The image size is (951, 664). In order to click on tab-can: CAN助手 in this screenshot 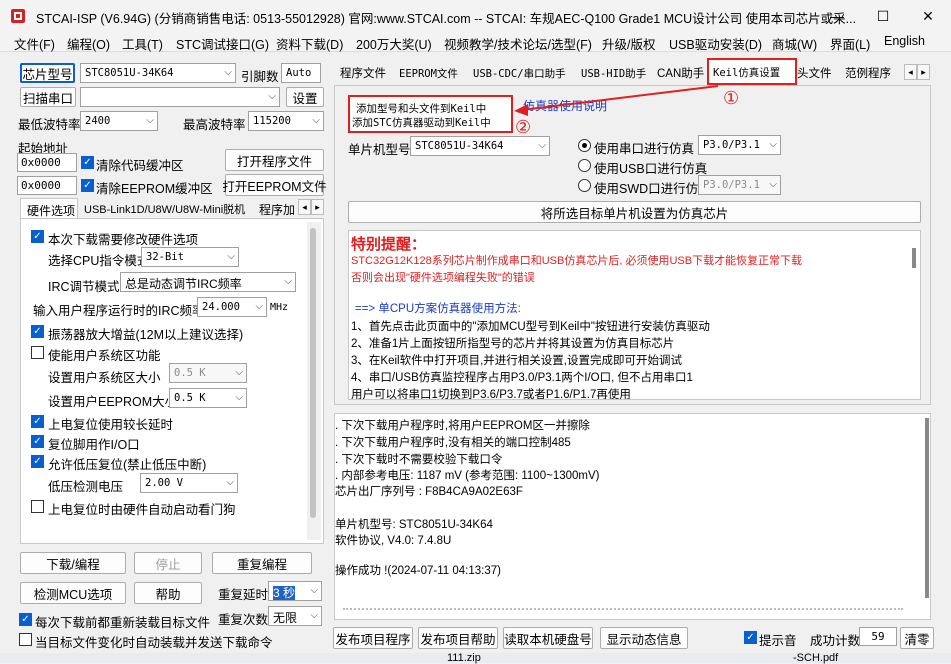, I will do `click(680, 73)`.